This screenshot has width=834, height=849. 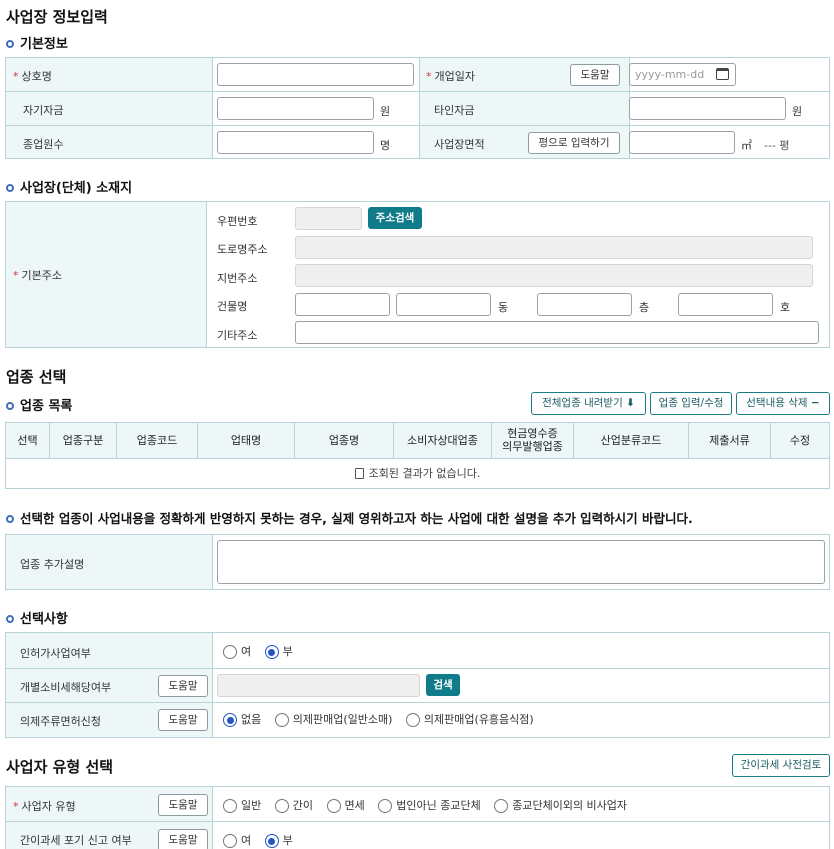 What do you see at coordinates (52, 564) in the screenshot?
I see `extra-desc-label: 업종 추가설명` at bounding box center [52, 564].